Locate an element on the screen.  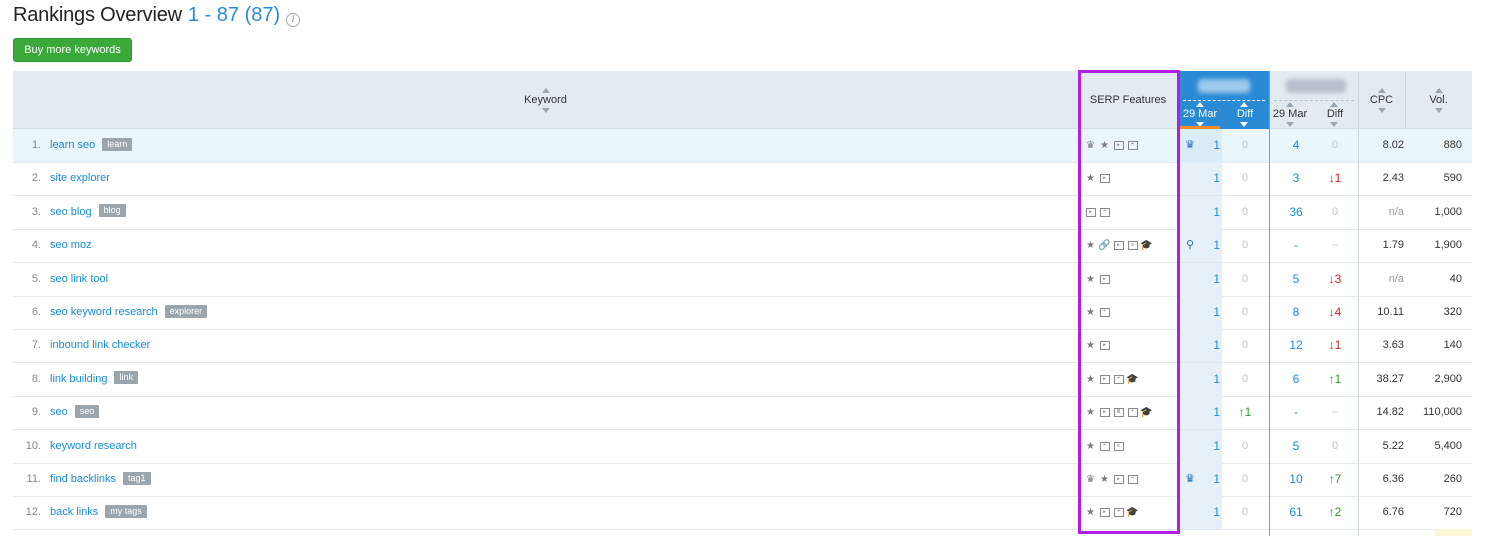
keyword-cell: seo link tool is located at coordinates (79, 279).